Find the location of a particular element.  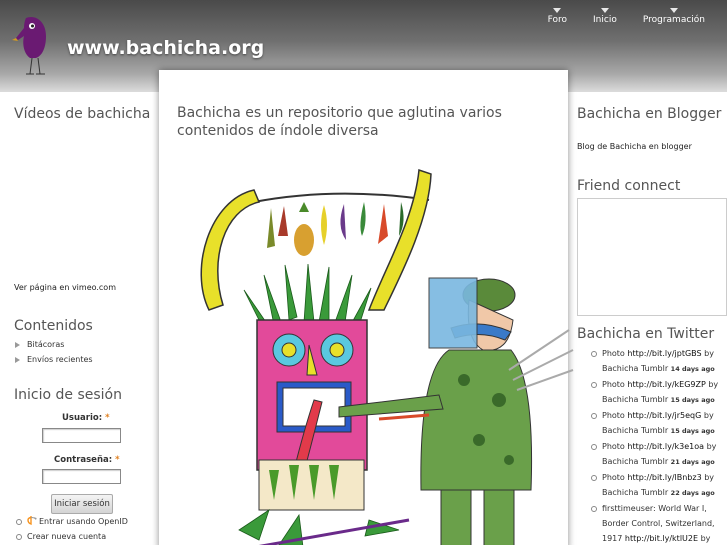

contents-item-bitacoras: Bitácoras is located at coordinates (53, 344).